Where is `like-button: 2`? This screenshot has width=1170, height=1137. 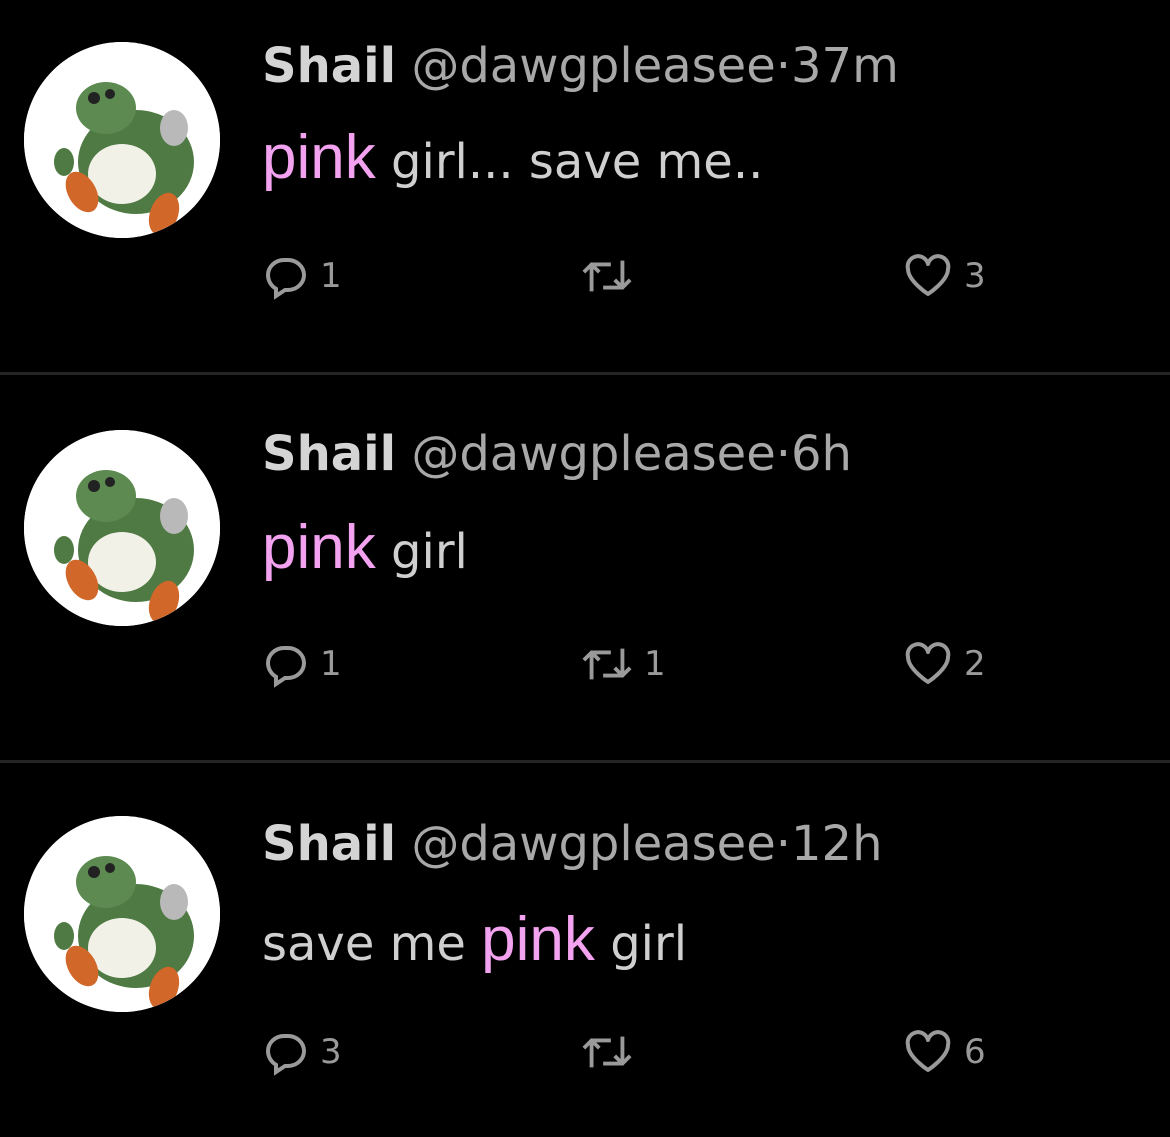 like-button: 2 is located at coordinates (944, 664).